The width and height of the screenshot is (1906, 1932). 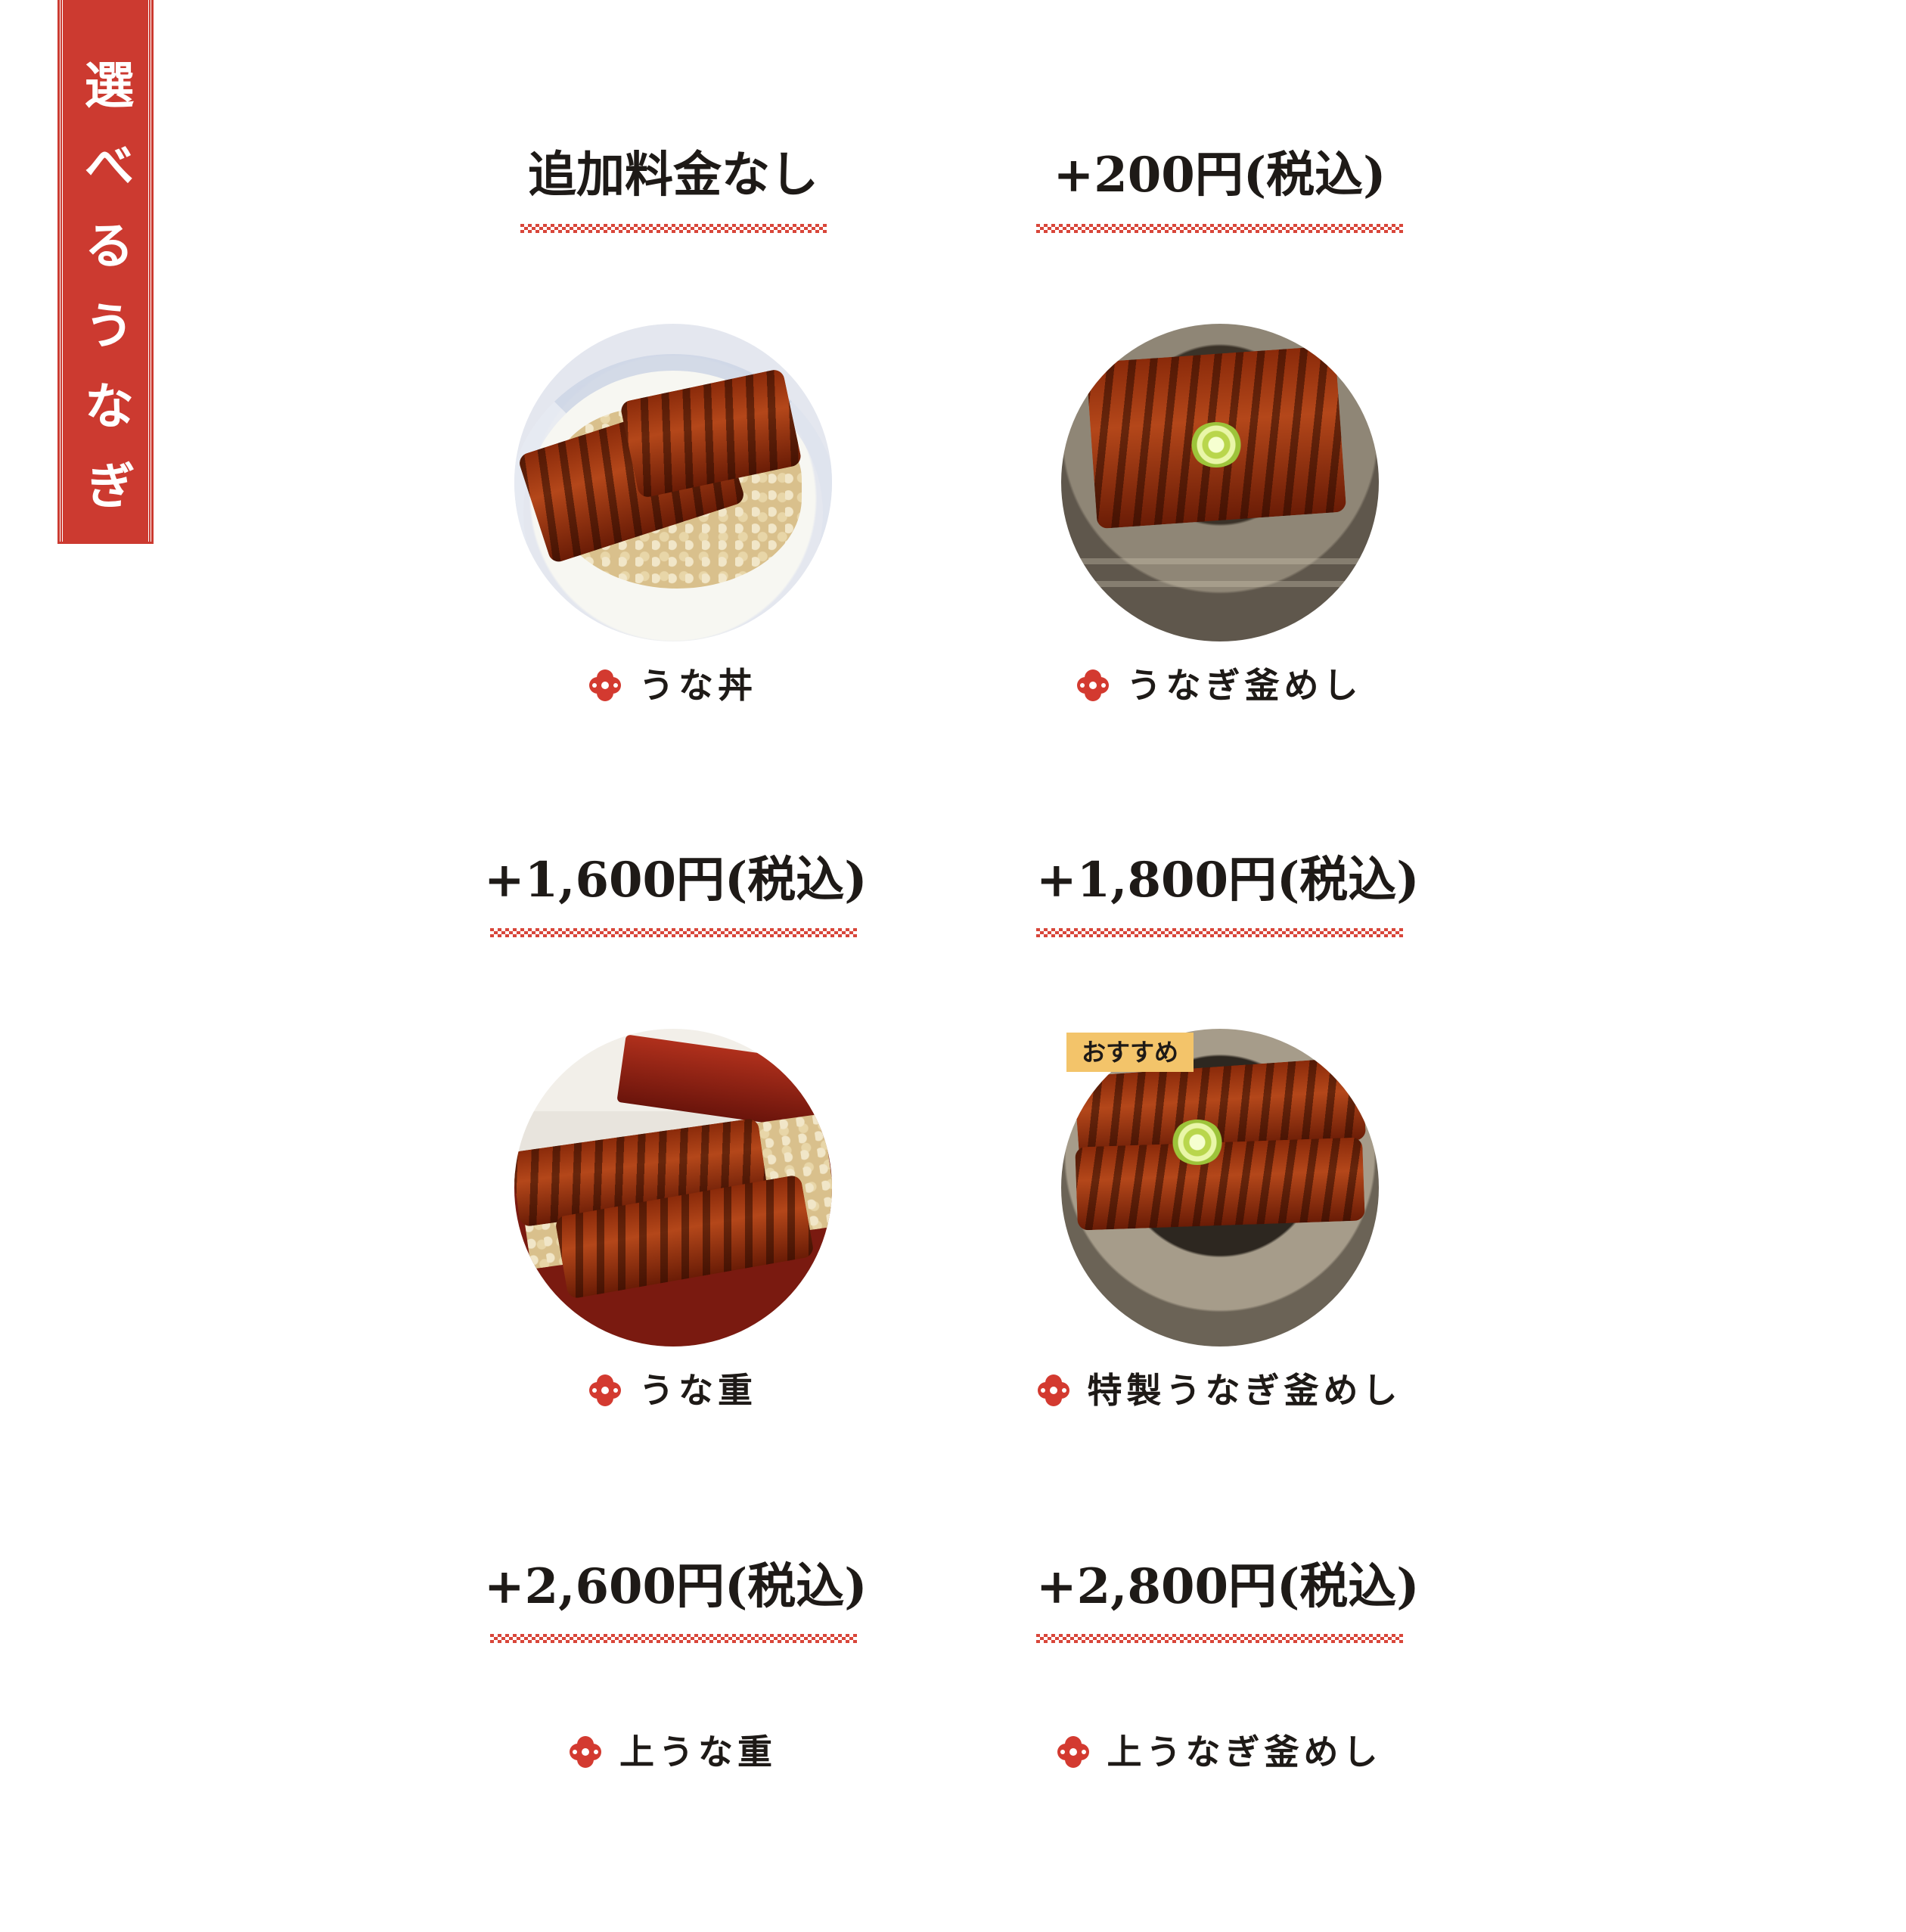 I want to click on dish-label-2: うなぎ釜めし, so click(x=1219, y=685).